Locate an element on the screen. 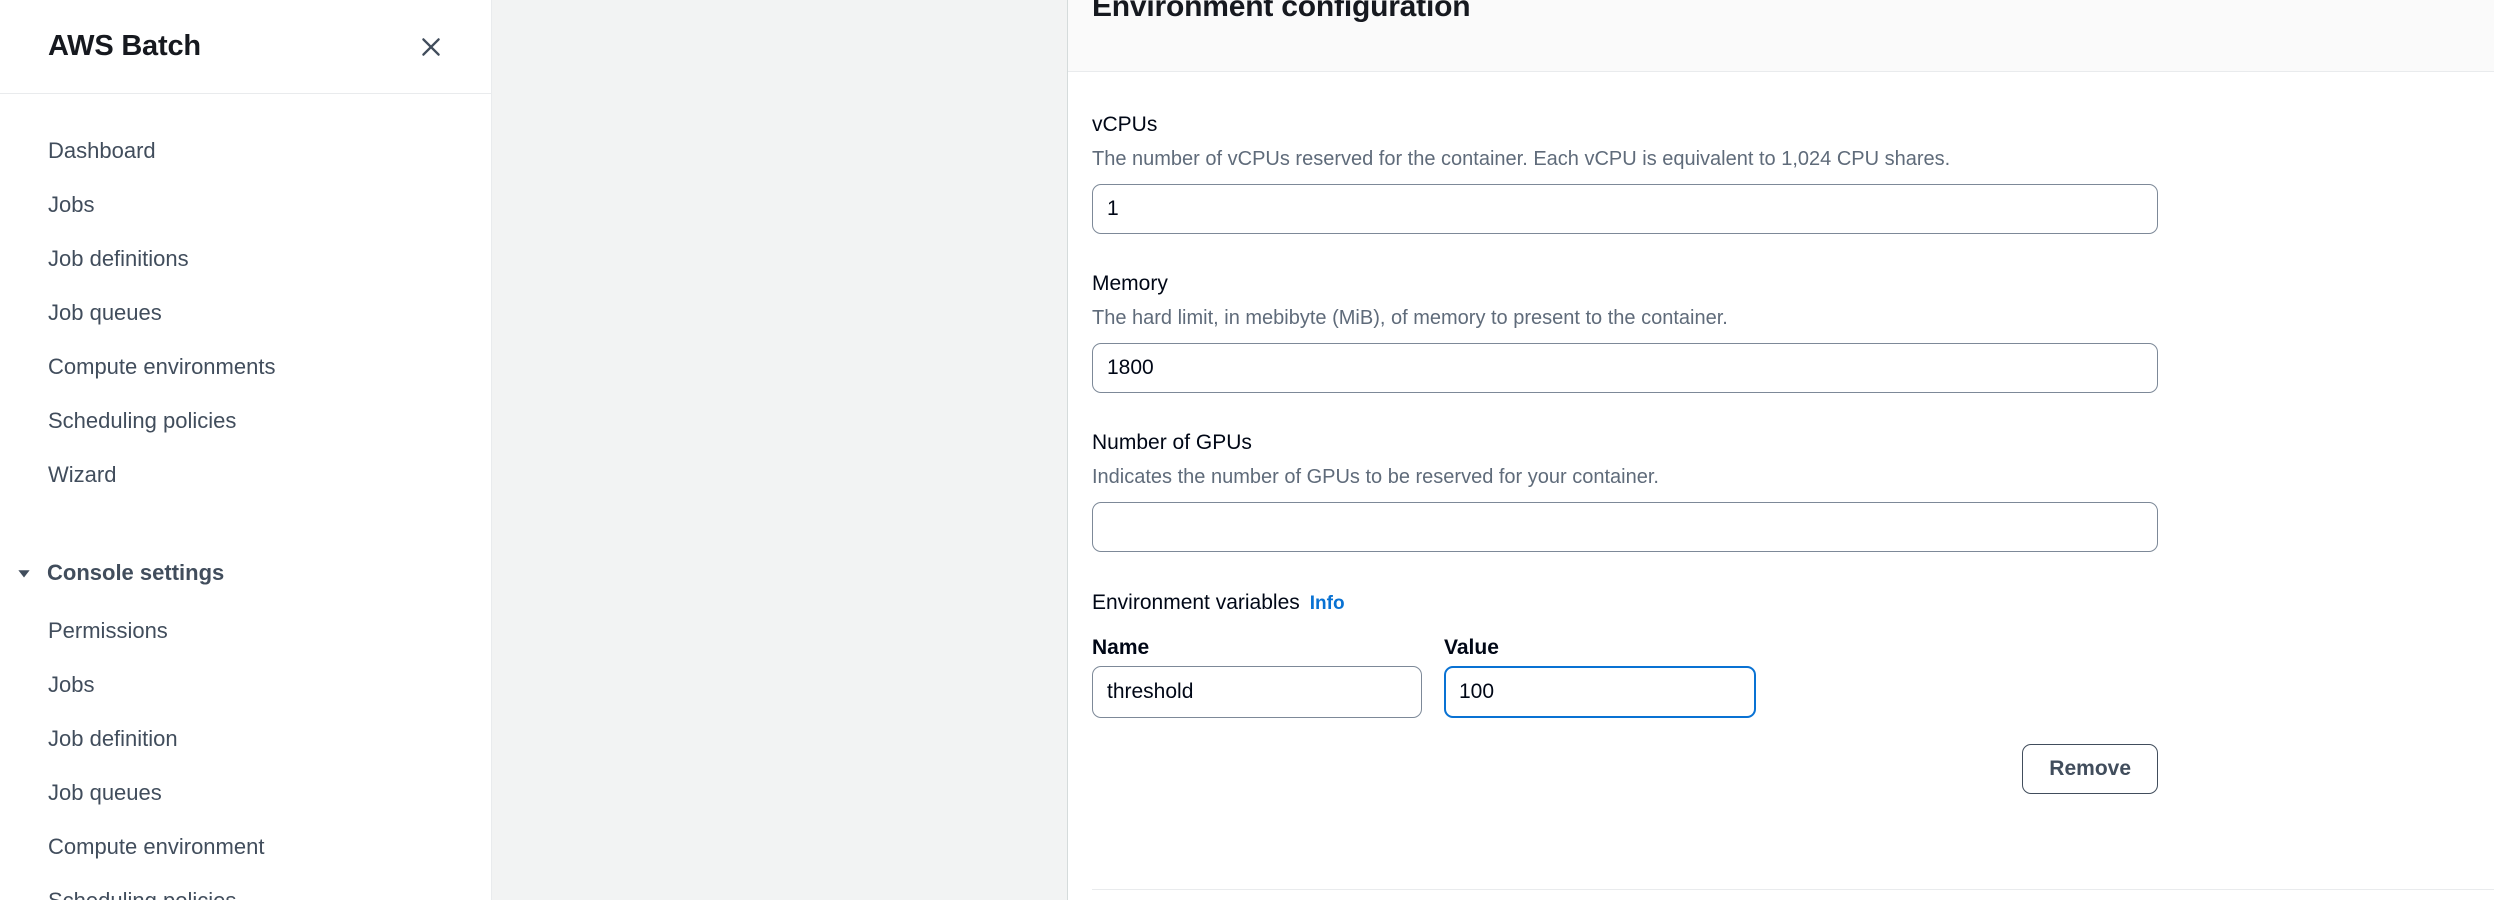  sidebar-item-dashboard: Dashboard is located at coordinates (245, 151).